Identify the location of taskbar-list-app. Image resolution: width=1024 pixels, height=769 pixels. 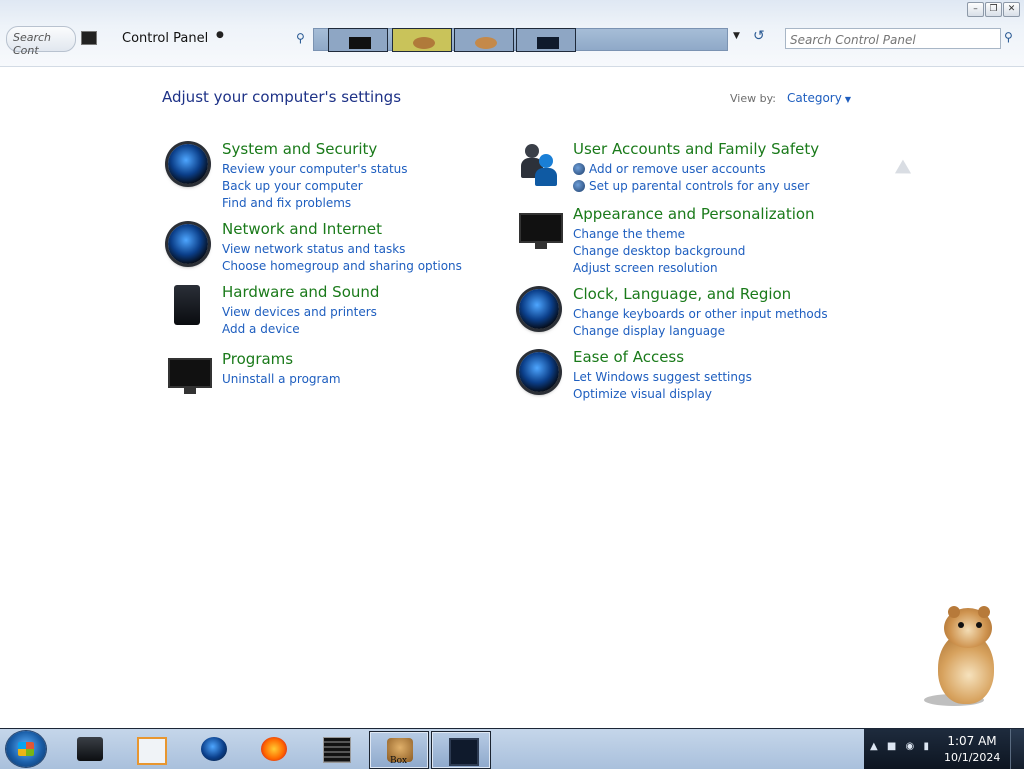
(335, 749).